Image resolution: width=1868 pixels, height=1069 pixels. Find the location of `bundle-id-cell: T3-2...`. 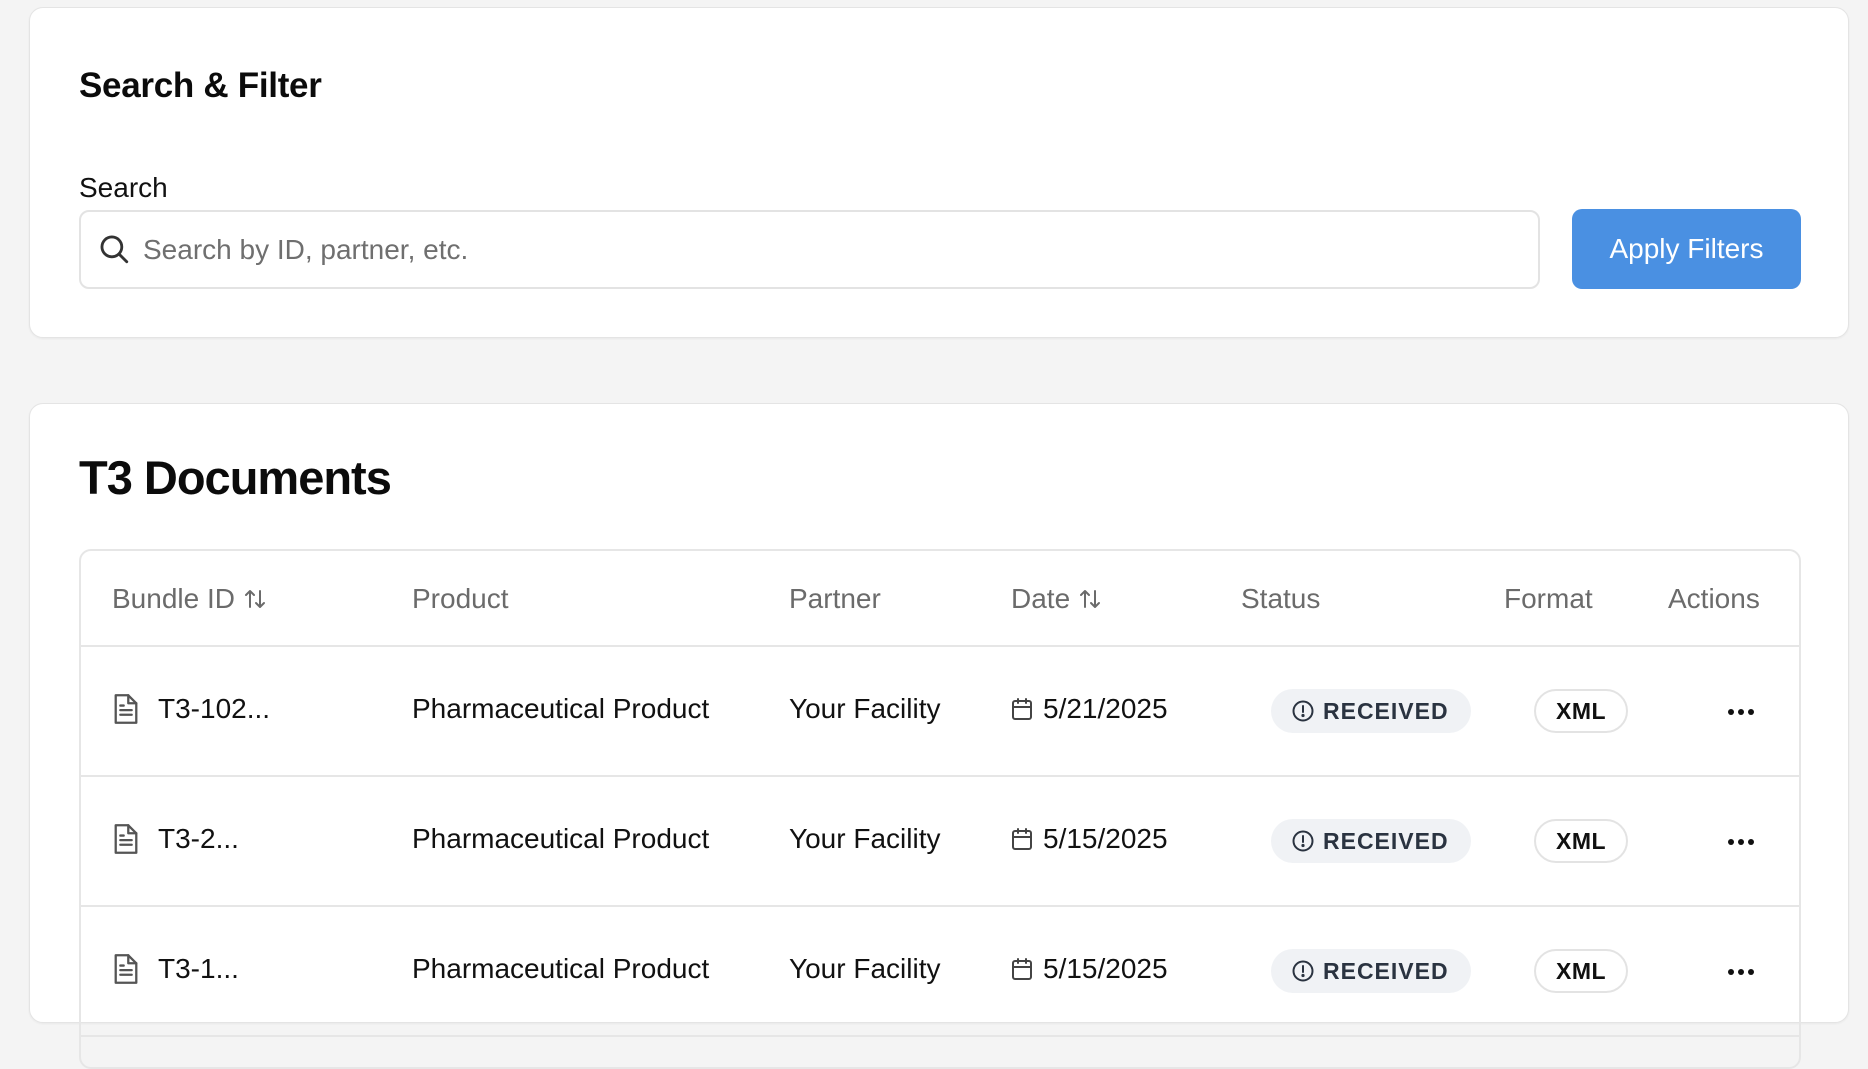

bundle-id-cell: T3-2... is located at coordinates (175, 839).